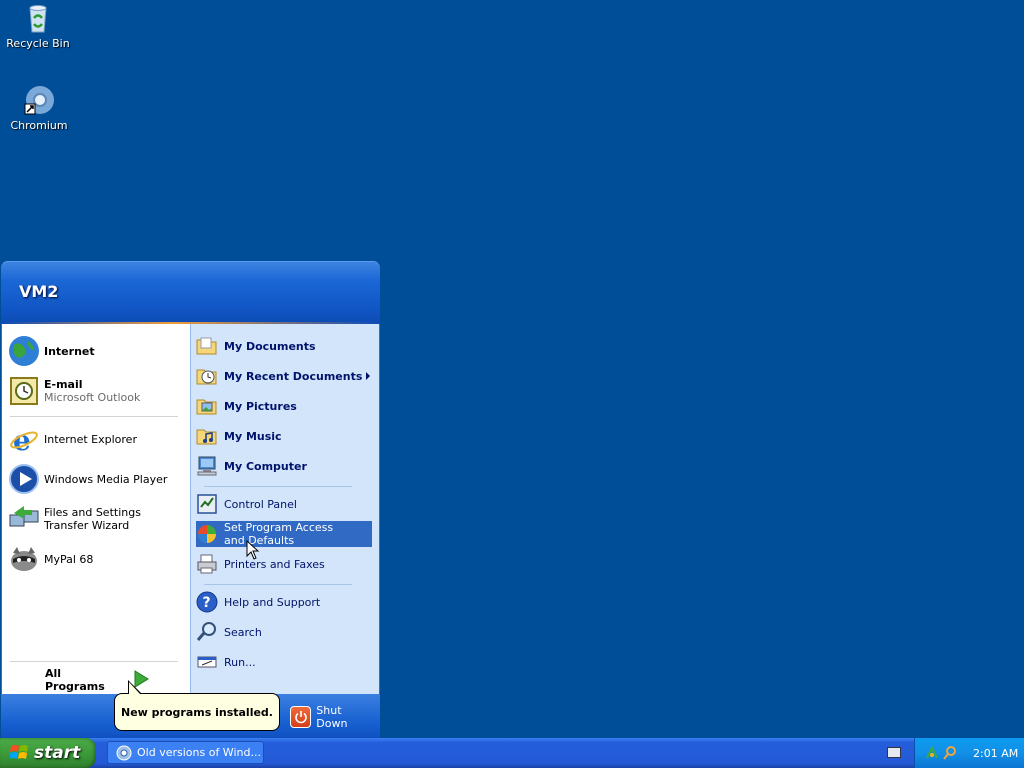  Describe the element at coordinates (253, 436) in the screenshot. I see `places-item-label: My Music` at that location.